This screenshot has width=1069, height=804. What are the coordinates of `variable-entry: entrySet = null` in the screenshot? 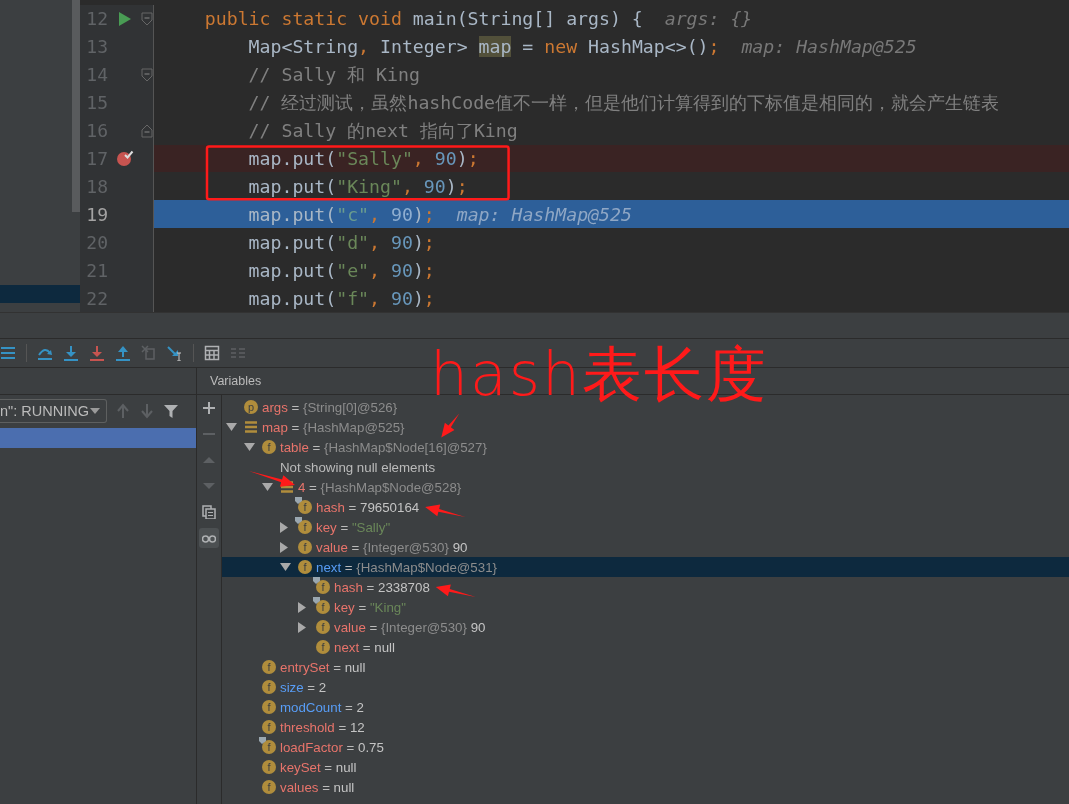 It's located at (323, 667).